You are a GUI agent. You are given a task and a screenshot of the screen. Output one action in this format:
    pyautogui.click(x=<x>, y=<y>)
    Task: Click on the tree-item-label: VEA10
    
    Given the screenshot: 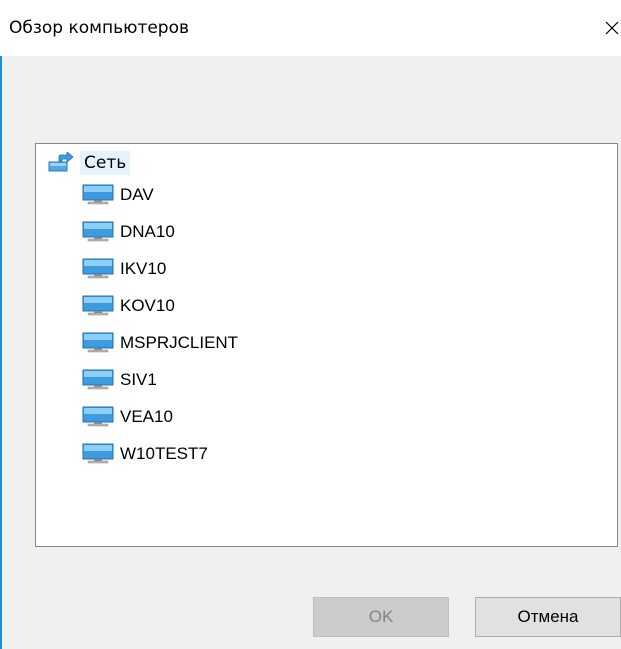 What is the action you would take?
    pyautogui.click(x=146, y=416)
    